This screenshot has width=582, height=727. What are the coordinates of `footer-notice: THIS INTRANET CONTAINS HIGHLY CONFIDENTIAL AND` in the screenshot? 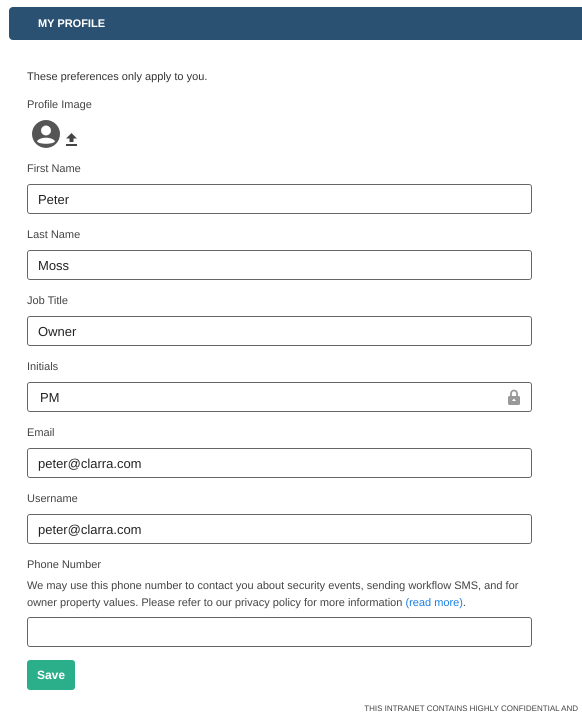 It's located at (471, 708).